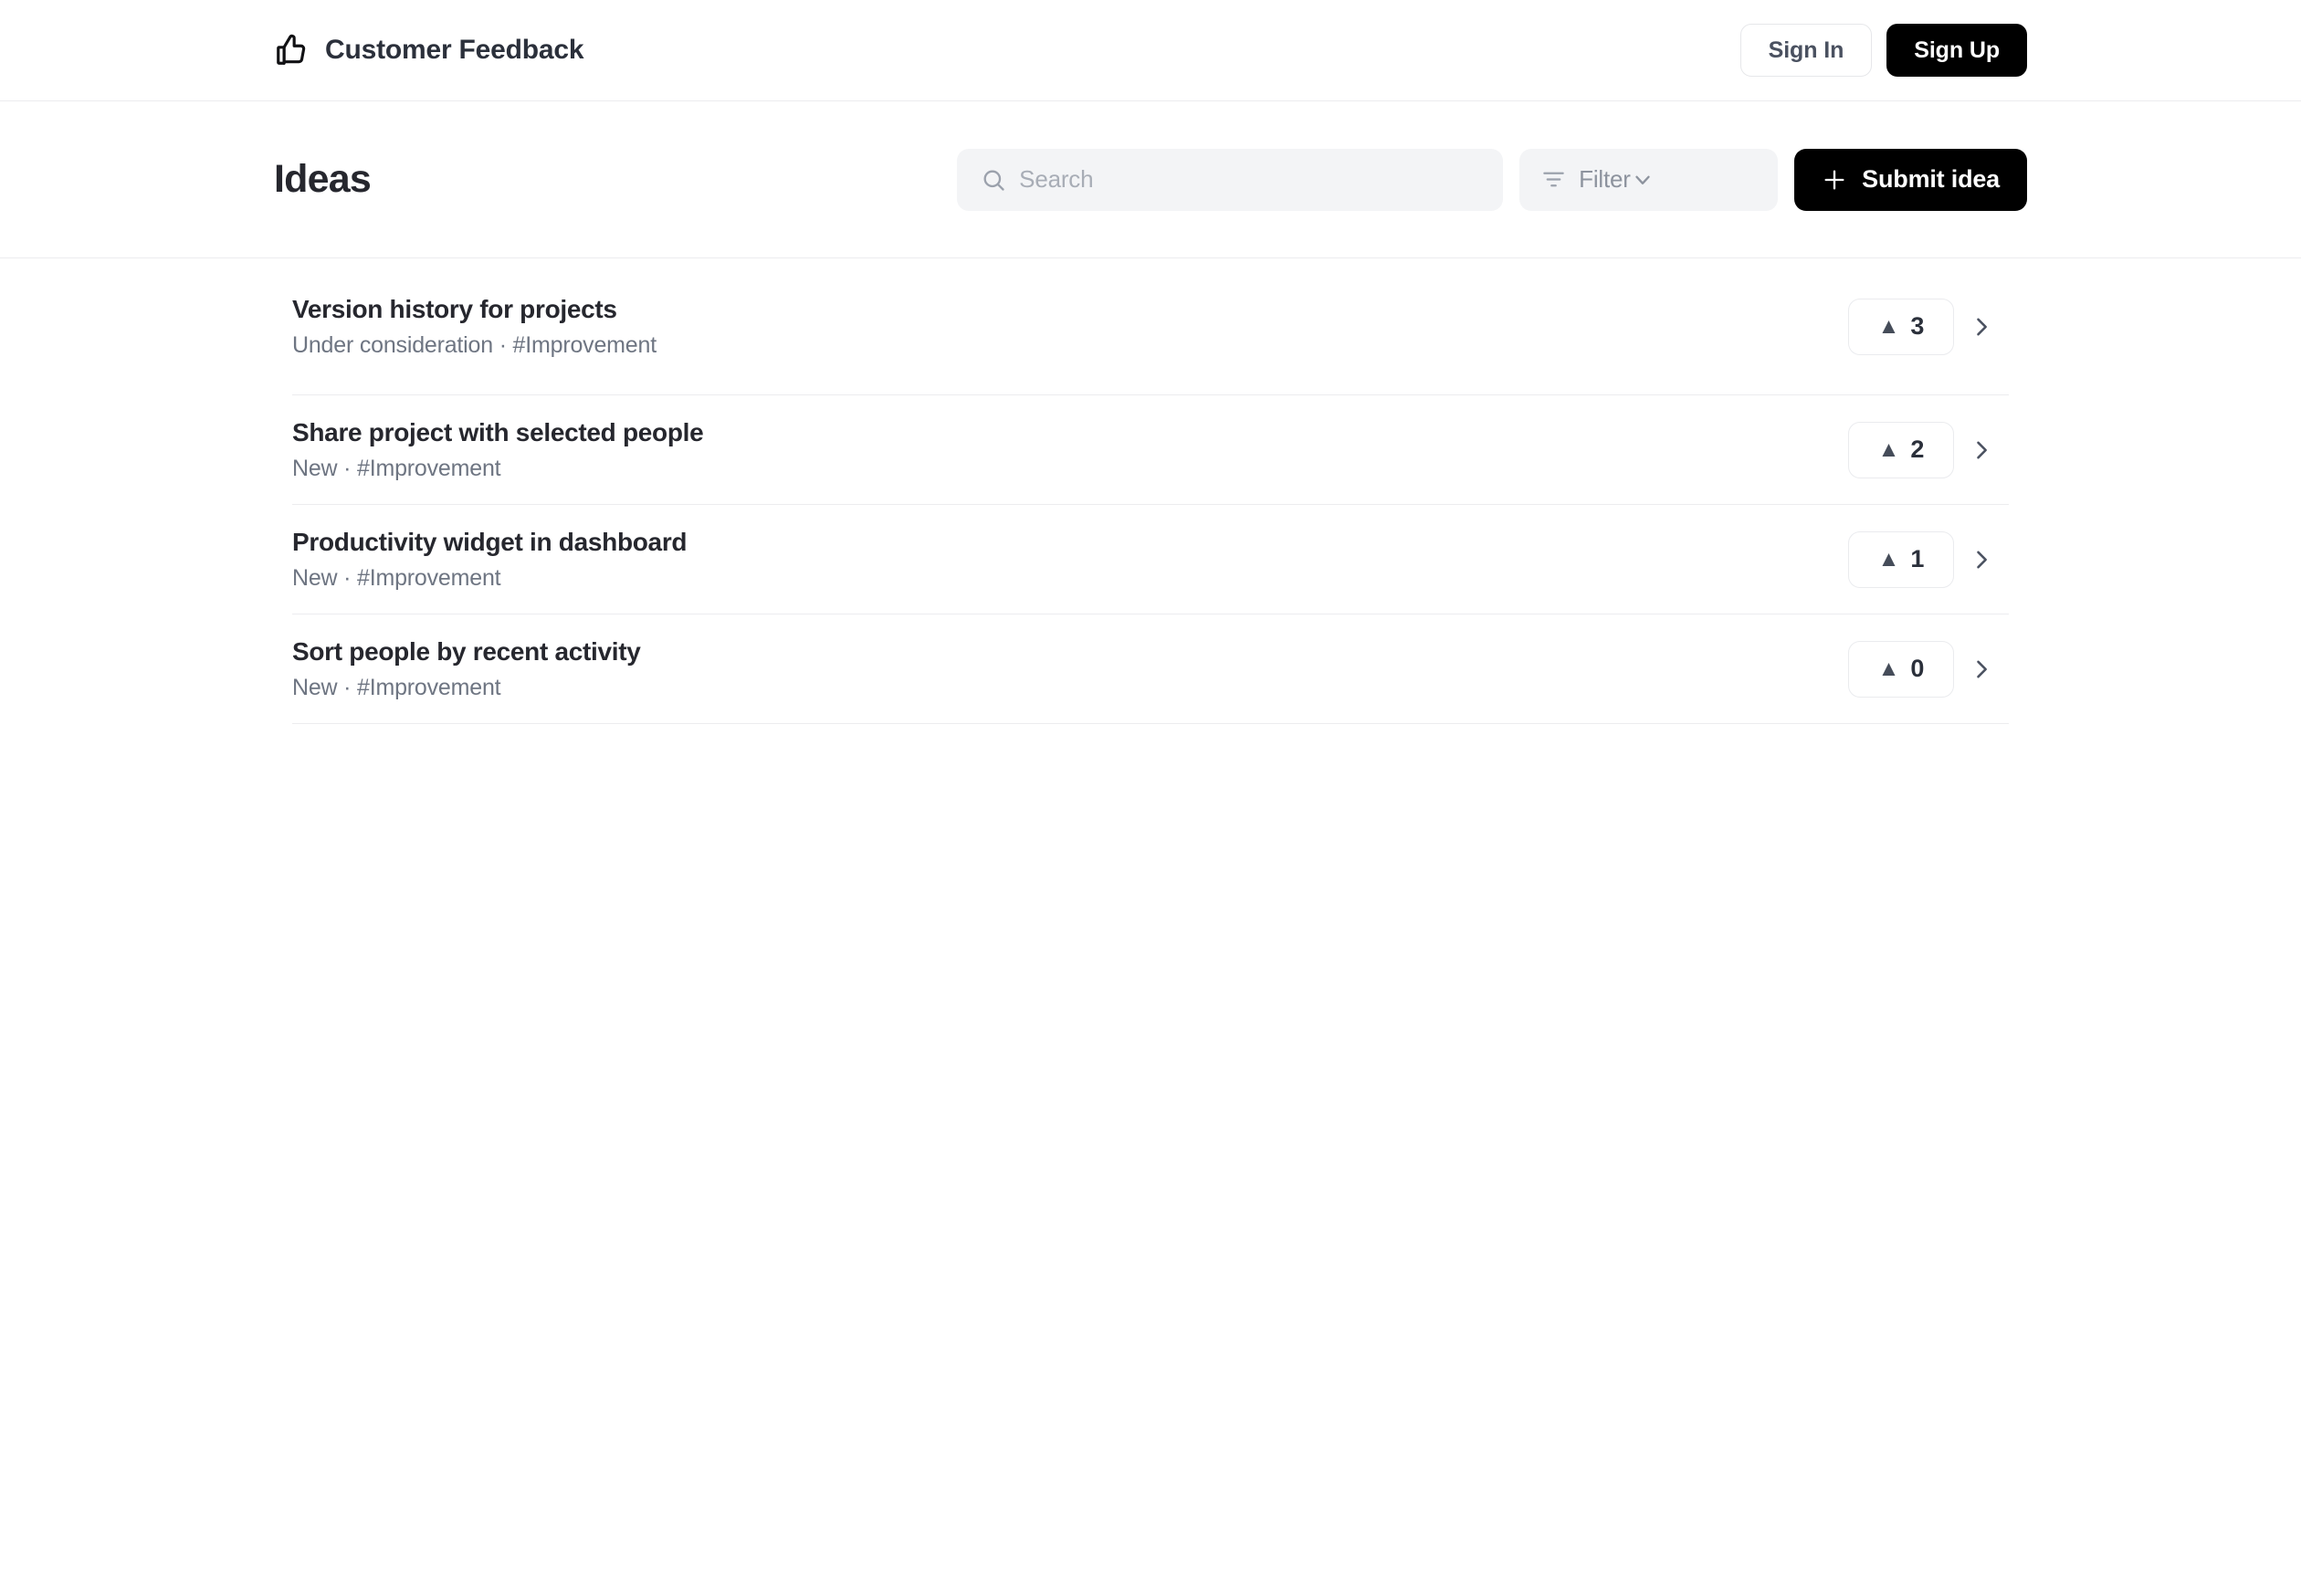 This screenshot has width=2301, height=1596. What do you see at coordinates (1834, 180) in the screenshot?
I see `plus-icon` at bounding box center [1834, 180].